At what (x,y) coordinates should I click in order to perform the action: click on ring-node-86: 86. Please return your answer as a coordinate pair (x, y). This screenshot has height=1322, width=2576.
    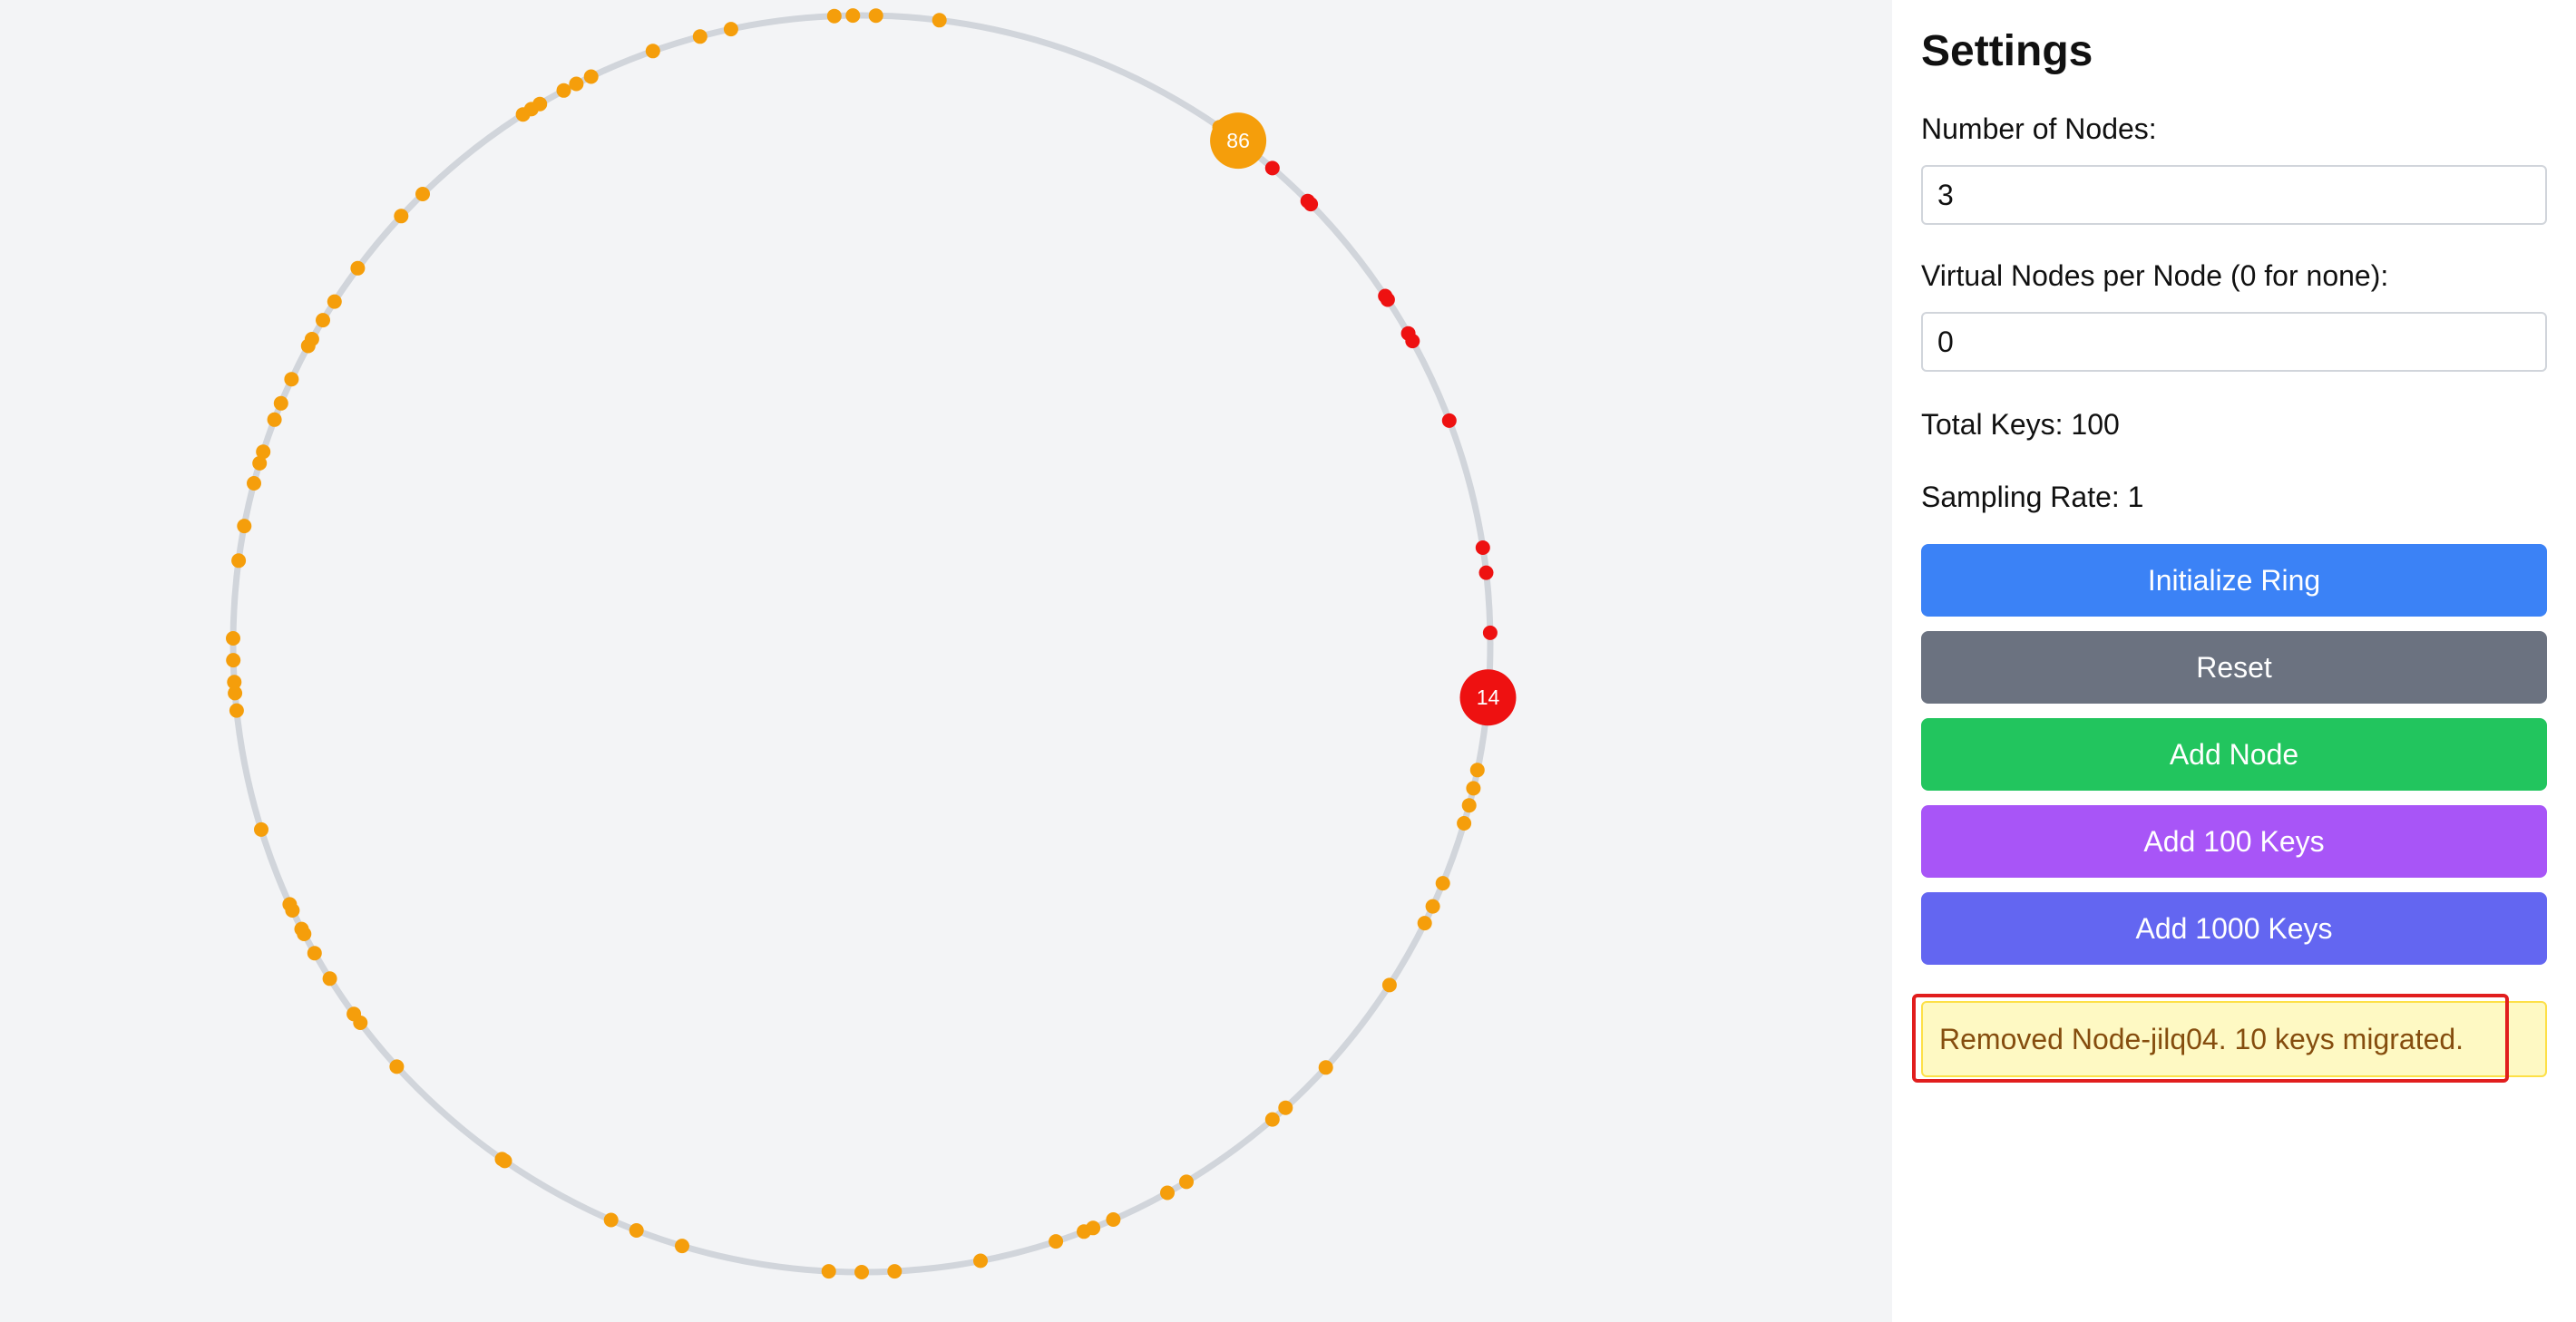
    Looking at the image, I should click on (1238, 141).